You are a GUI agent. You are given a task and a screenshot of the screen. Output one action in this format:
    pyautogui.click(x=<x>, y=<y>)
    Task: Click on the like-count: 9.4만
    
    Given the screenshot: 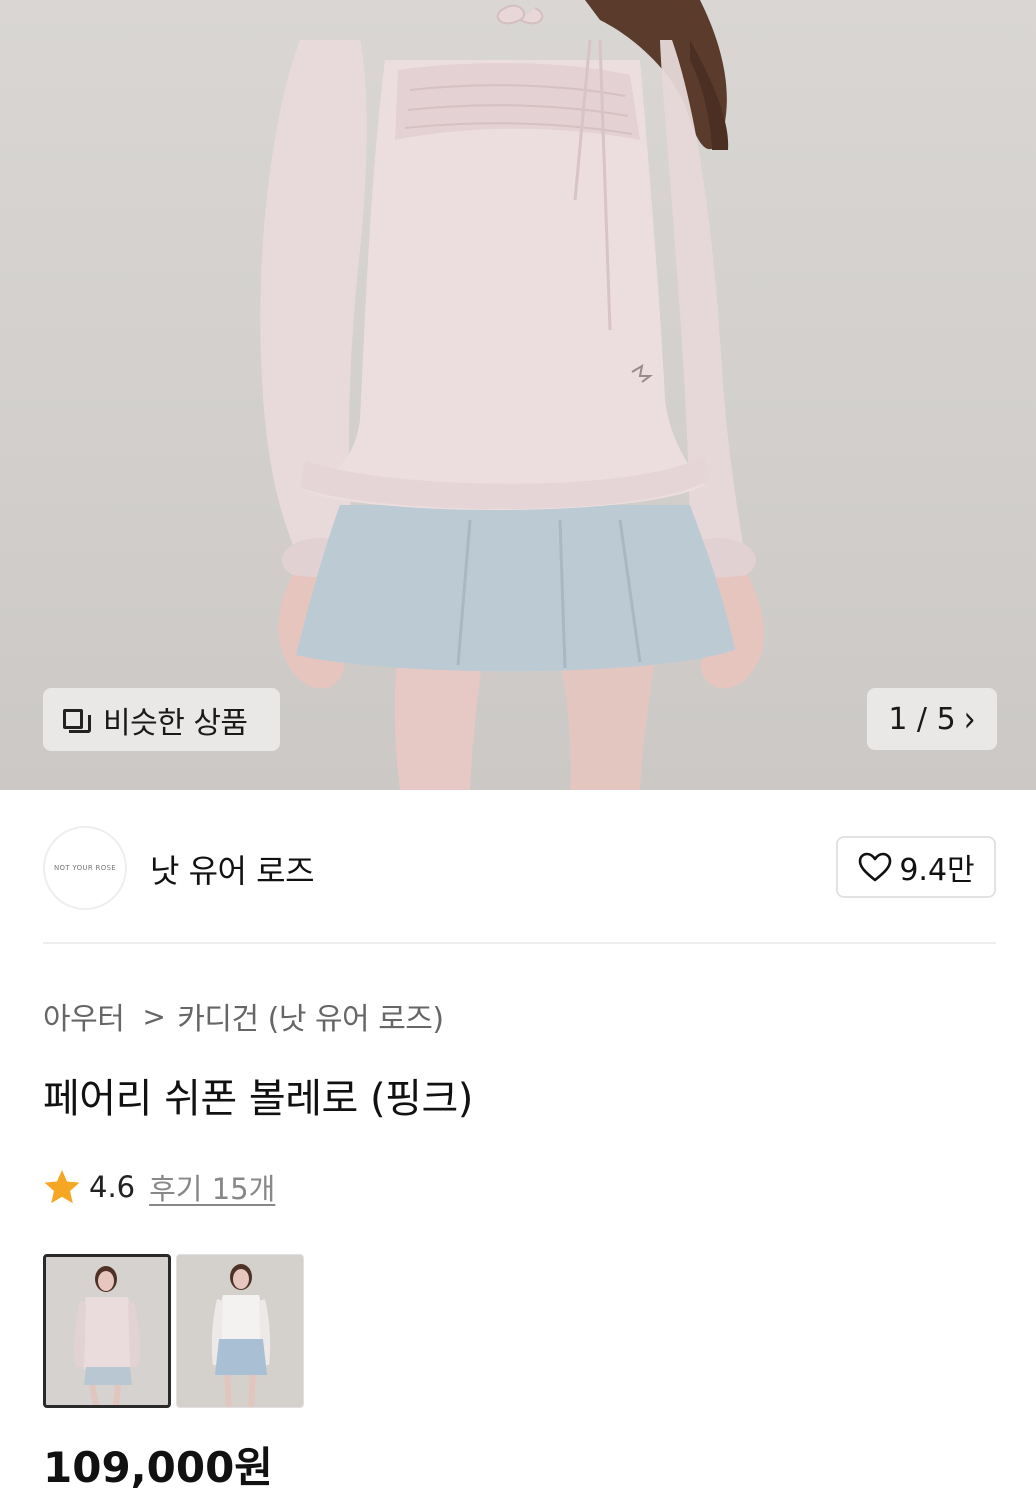 What is the action you would take?
    pyautogui.click(x=937, y=870)
    